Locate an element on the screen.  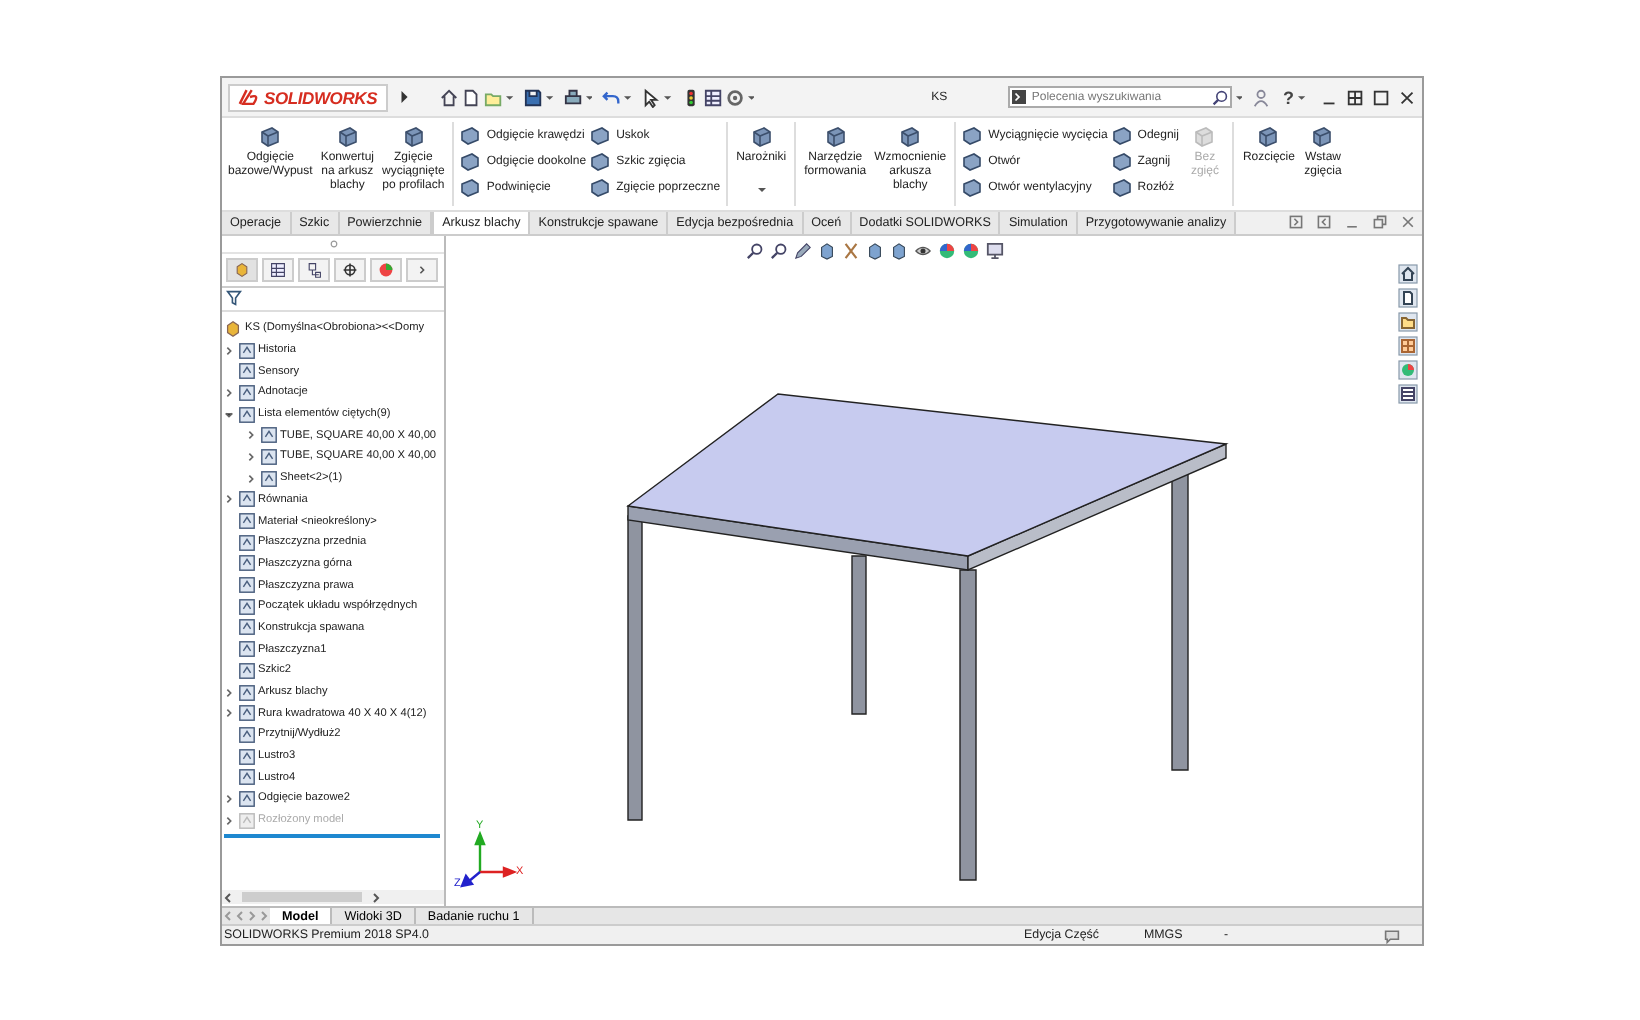
restore-icon is located at coordinates (1380, 222).